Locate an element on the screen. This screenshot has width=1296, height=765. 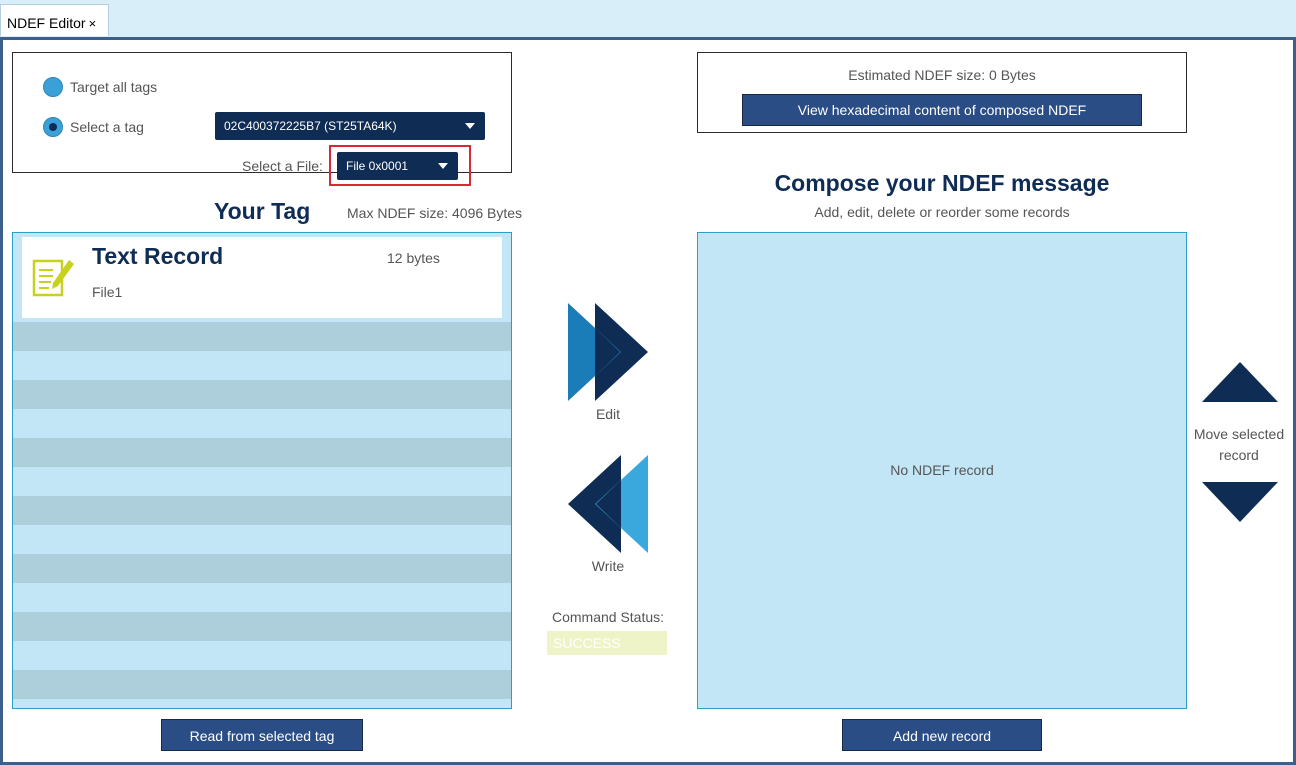
empty-list-text: No NDEF record is located at coordinates (942, 470).